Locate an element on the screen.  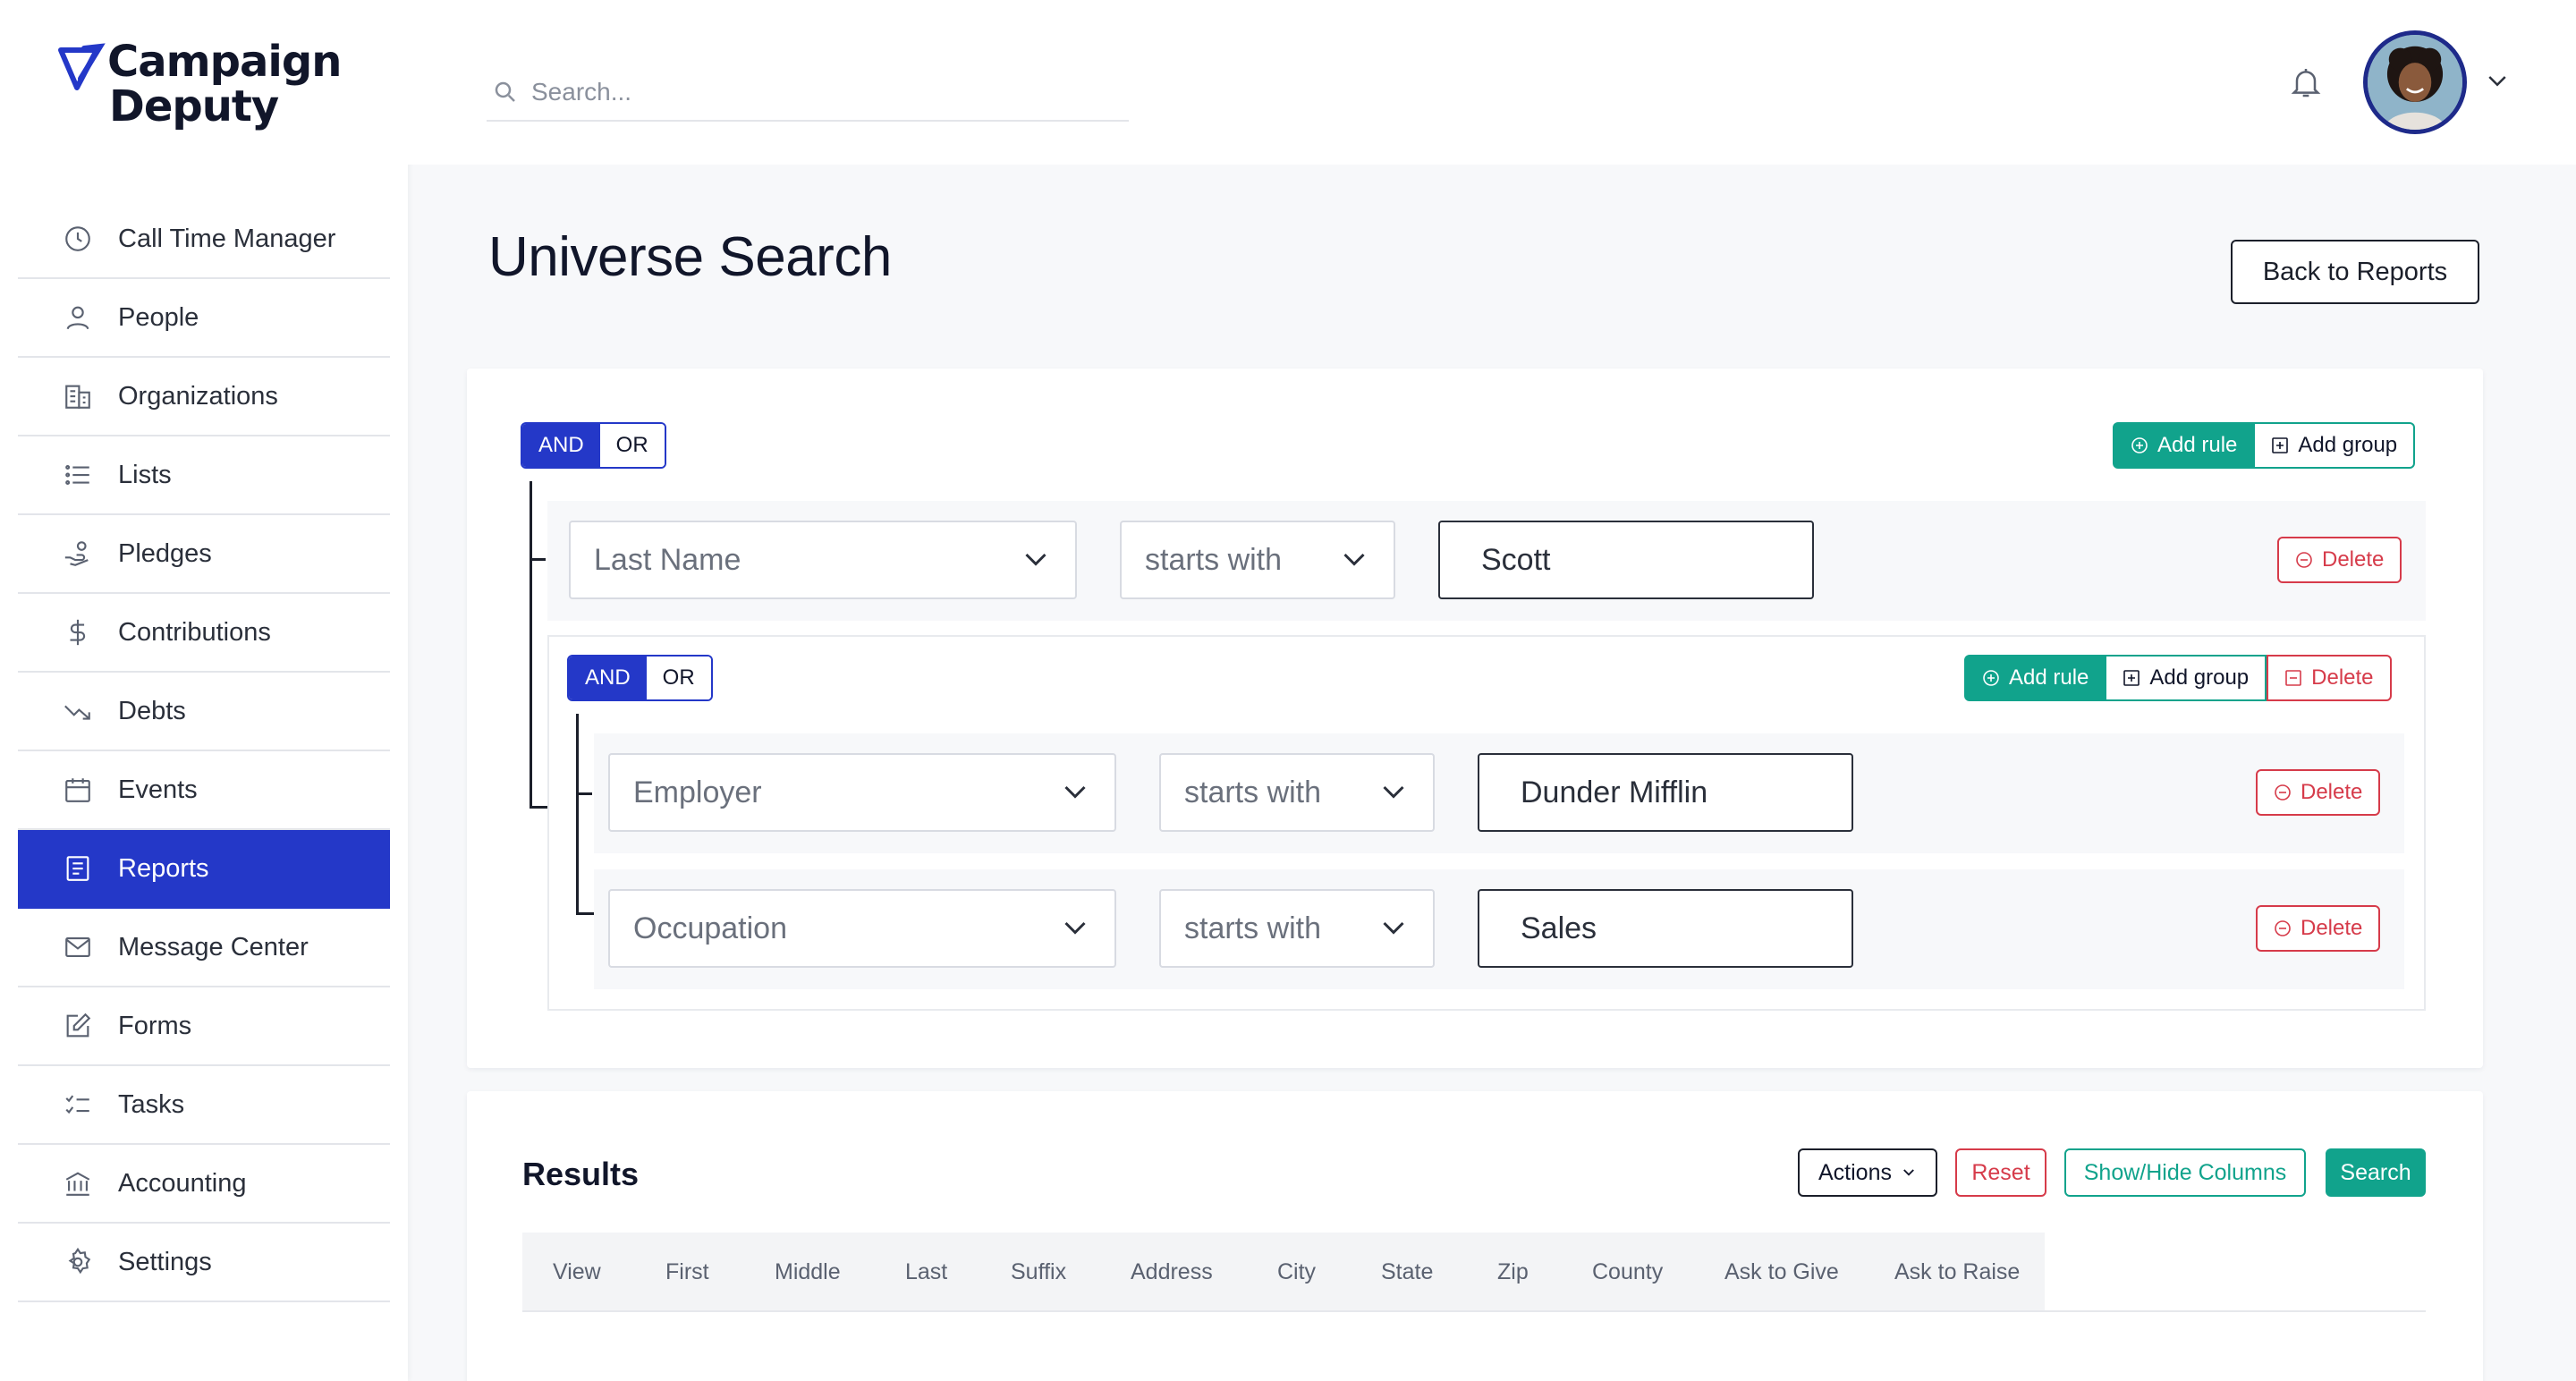
search-input is located at coordinates (799, 92).